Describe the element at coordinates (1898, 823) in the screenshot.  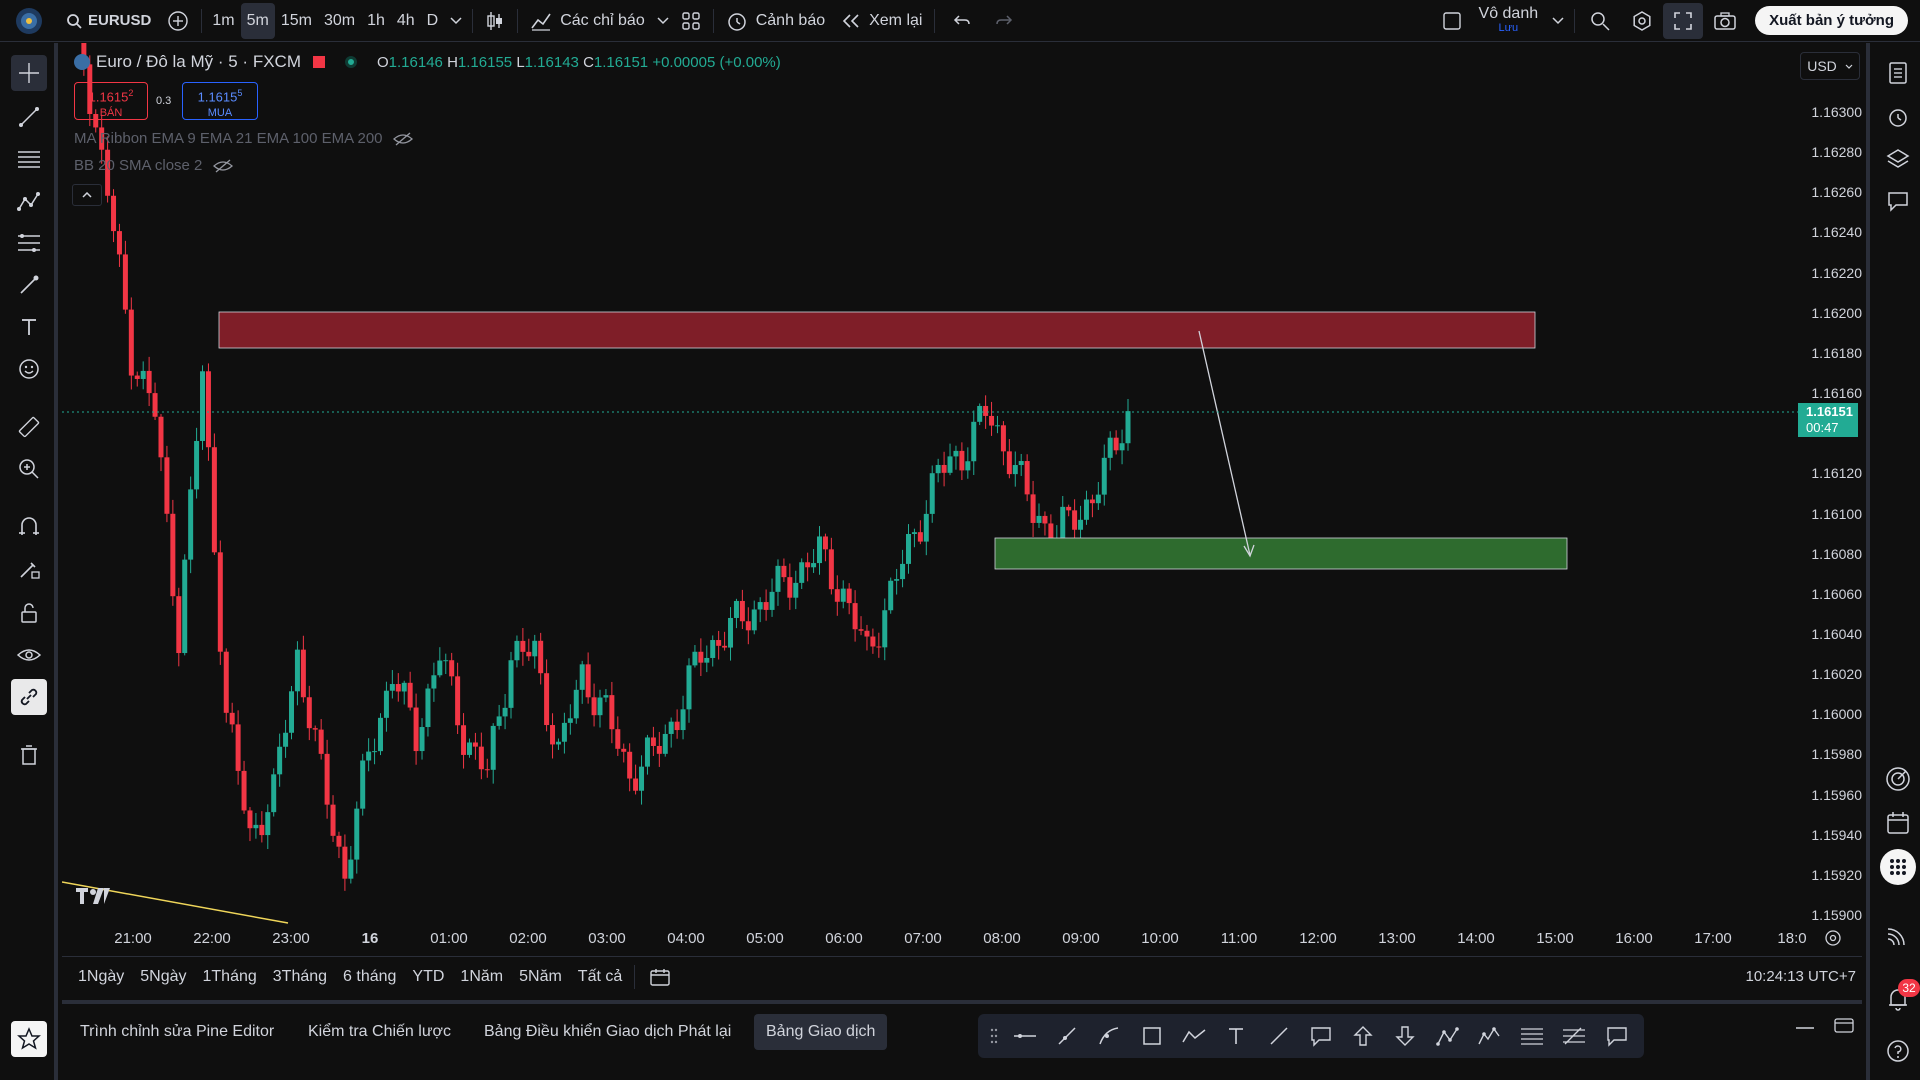
I see `calendar-icon` at that location.